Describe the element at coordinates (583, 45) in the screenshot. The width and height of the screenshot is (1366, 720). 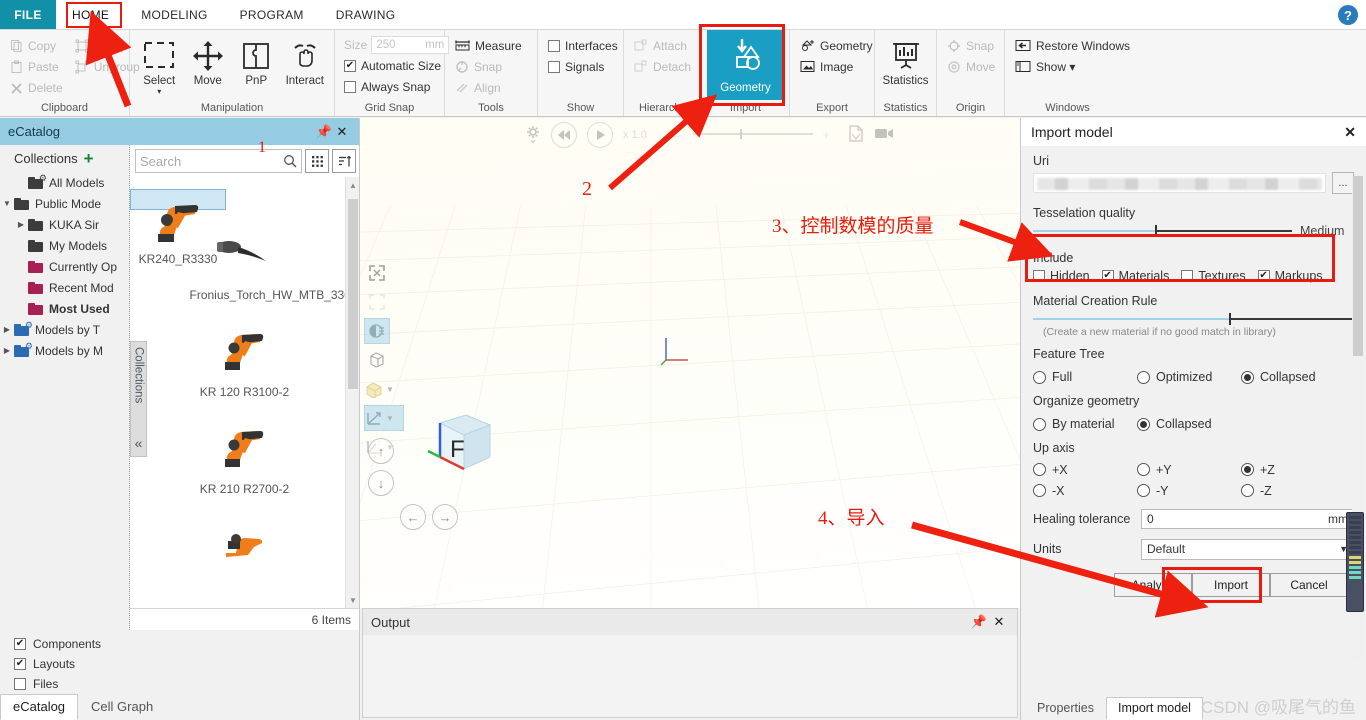
I see `interfaces-checkbox: Interfaces` at that location.